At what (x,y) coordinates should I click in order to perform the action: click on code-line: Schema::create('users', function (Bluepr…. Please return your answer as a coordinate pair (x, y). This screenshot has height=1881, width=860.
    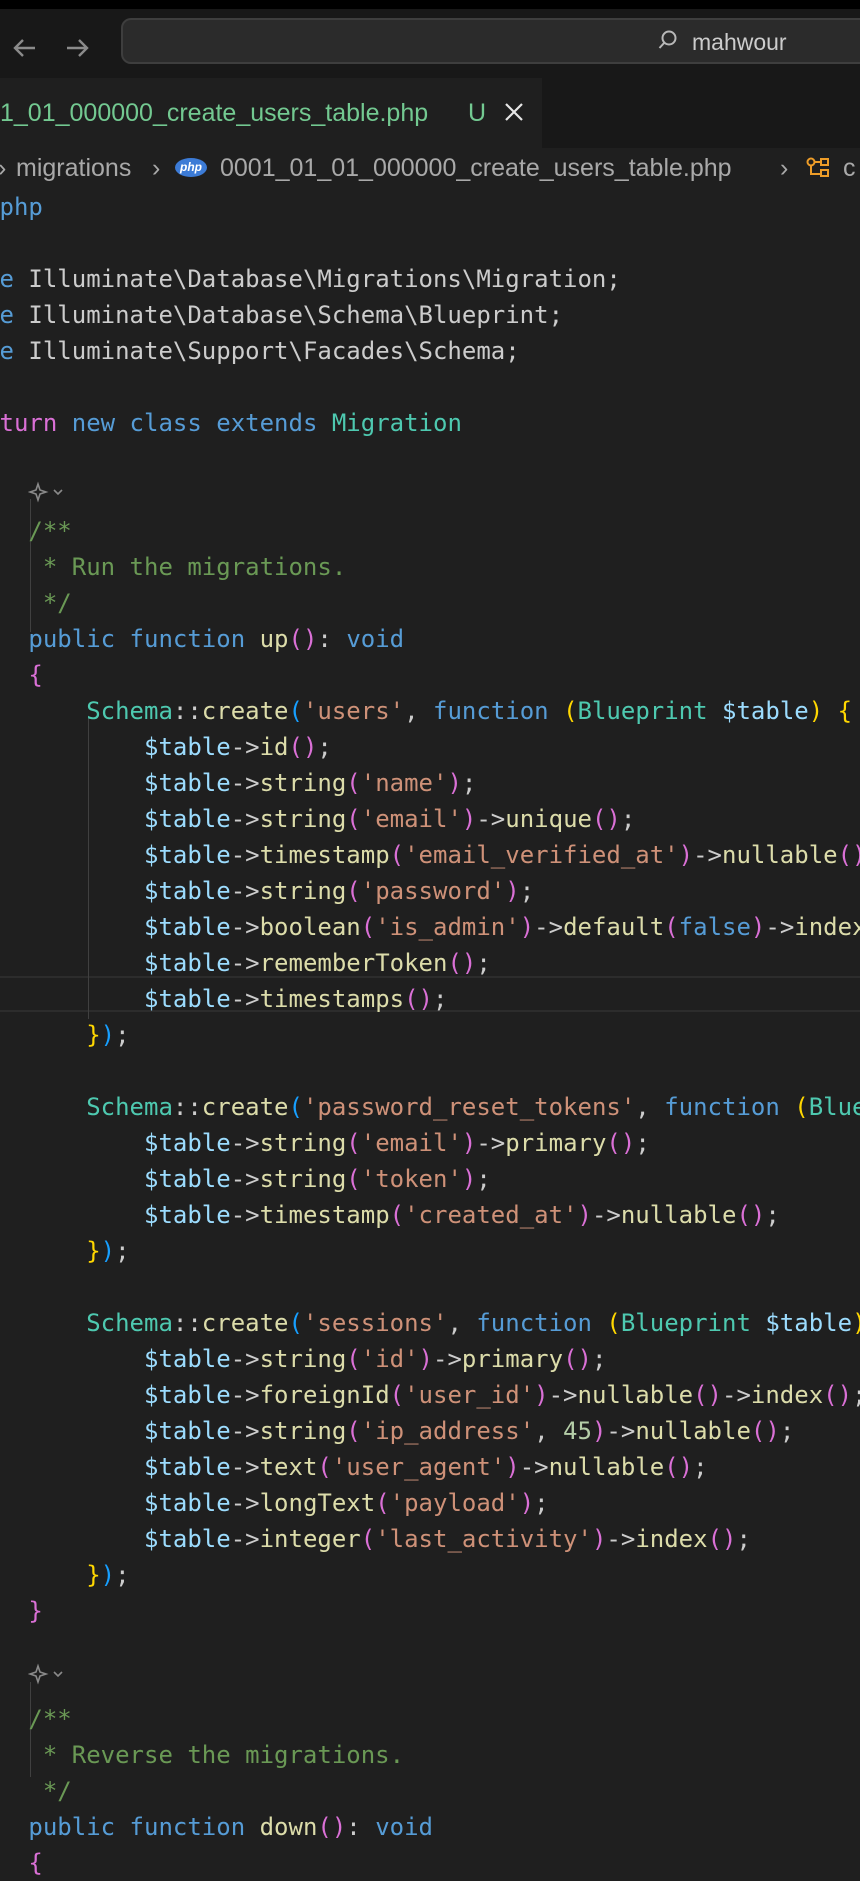
    Looking at the image, I should click on (426, 711).